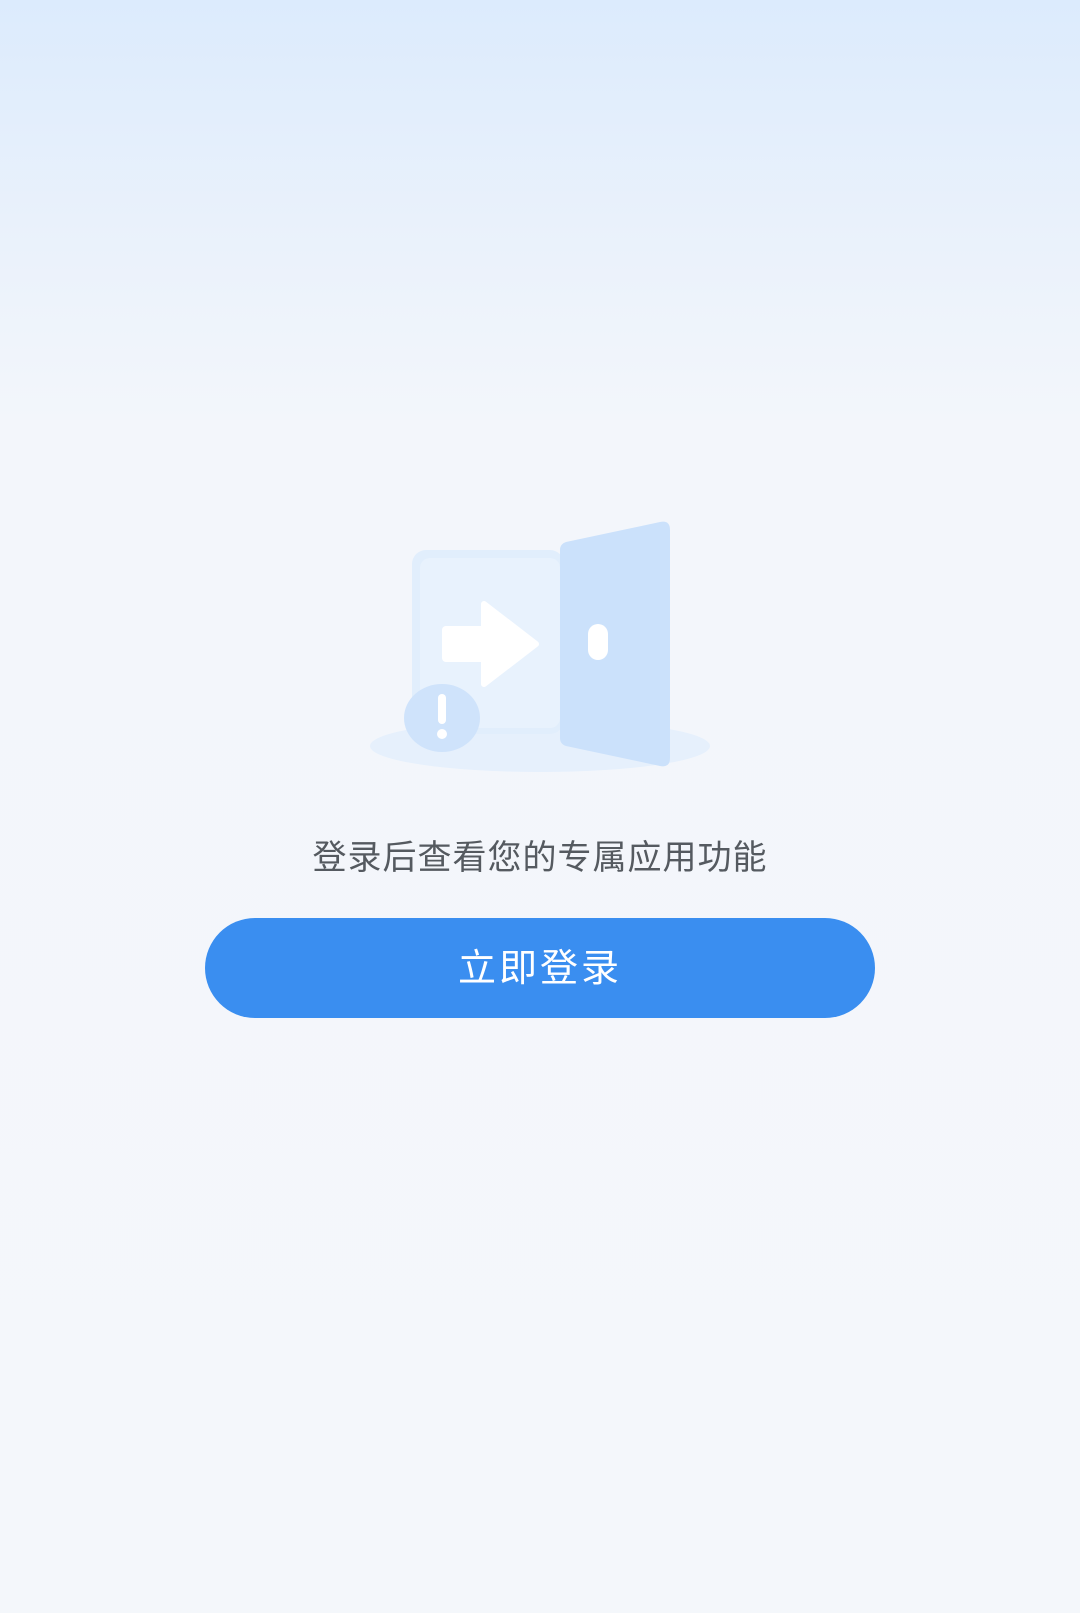 This screenshot has width=1080, height=1613. Describe the element at coordinates (540, 858) in the screenshot. I see `login-prompt-text: 登录后查看您的专属应用功能` at that location.